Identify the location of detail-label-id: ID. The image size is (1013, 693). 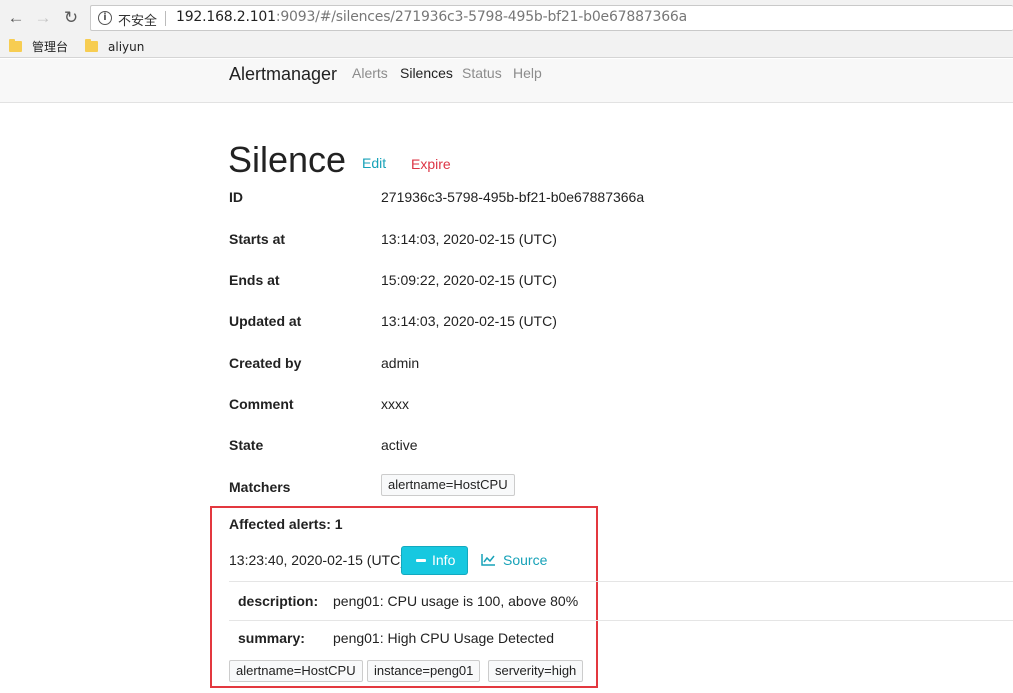
(236, 197).